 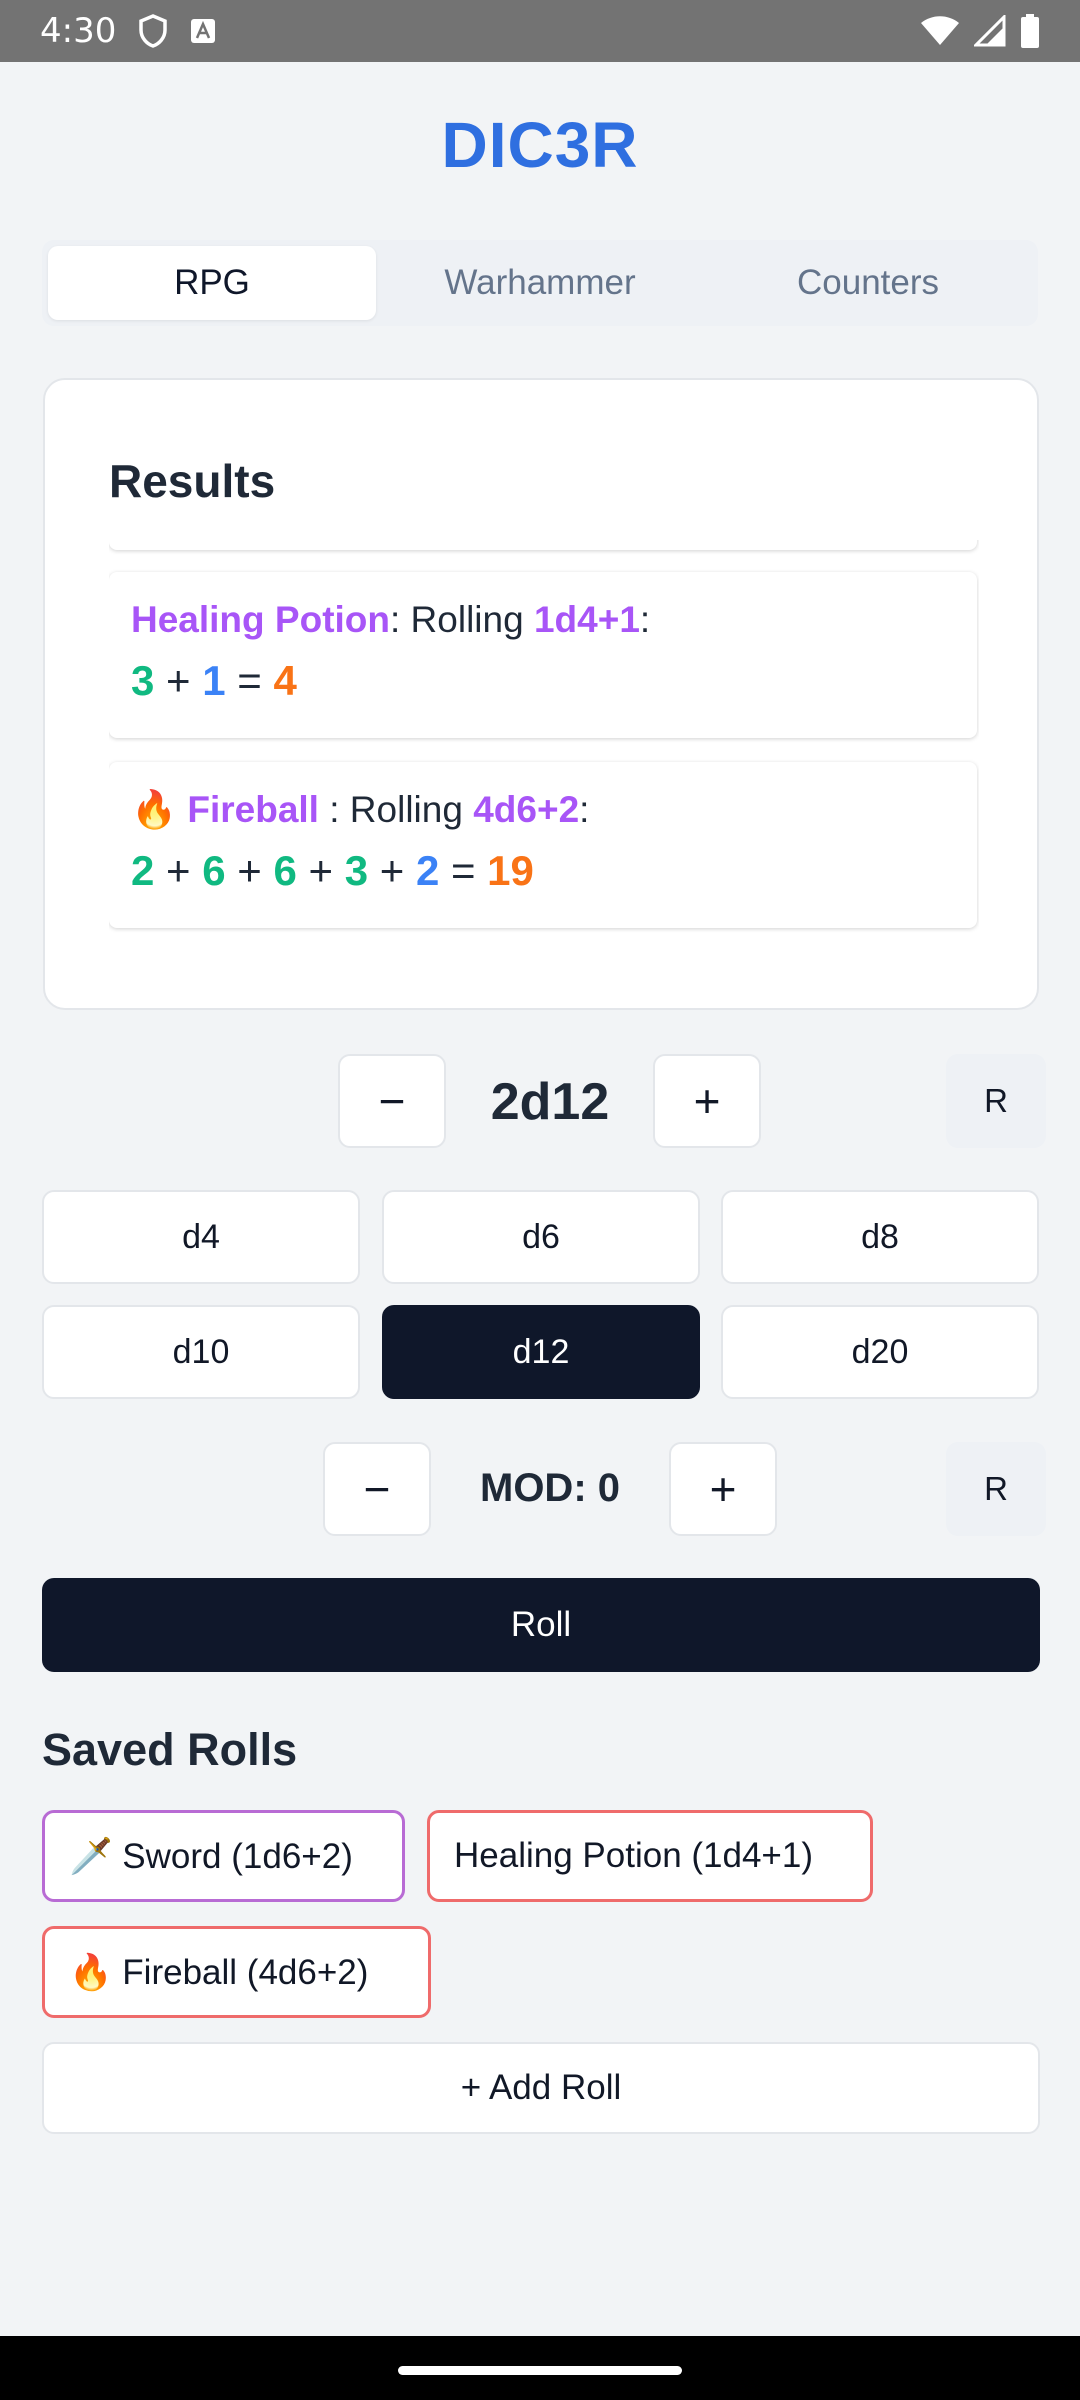 What do you see at coordinates (868, 283) in the screenshot?
I see `tab-counters: Counters` at bounding box center [868, 283].